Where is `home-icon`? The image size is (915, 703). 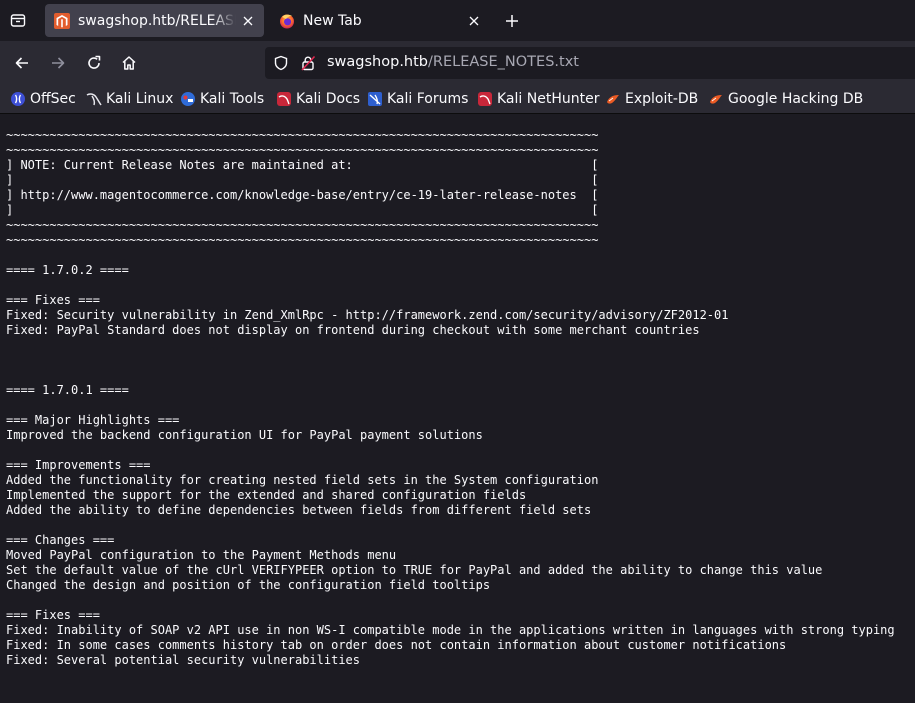 home-icon is located at coordinates (129, 63).